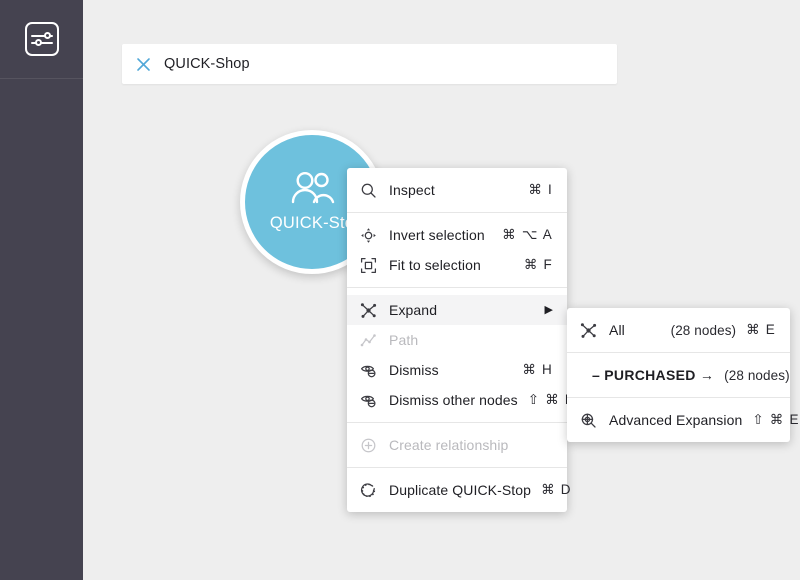 The width and height of the screenshot is (800, 580). I want to click on keyboard-shortcut: ⌘ I, so click(540, 189).